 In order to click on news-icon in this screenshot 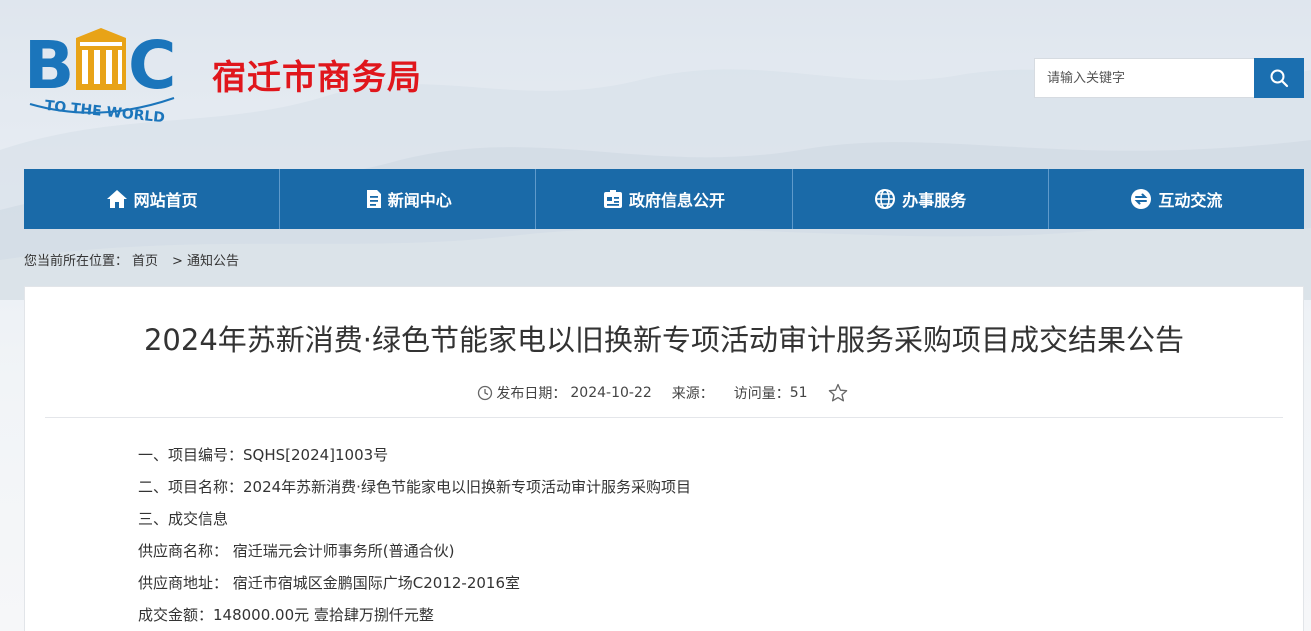, I will do `click(373, 199)`.